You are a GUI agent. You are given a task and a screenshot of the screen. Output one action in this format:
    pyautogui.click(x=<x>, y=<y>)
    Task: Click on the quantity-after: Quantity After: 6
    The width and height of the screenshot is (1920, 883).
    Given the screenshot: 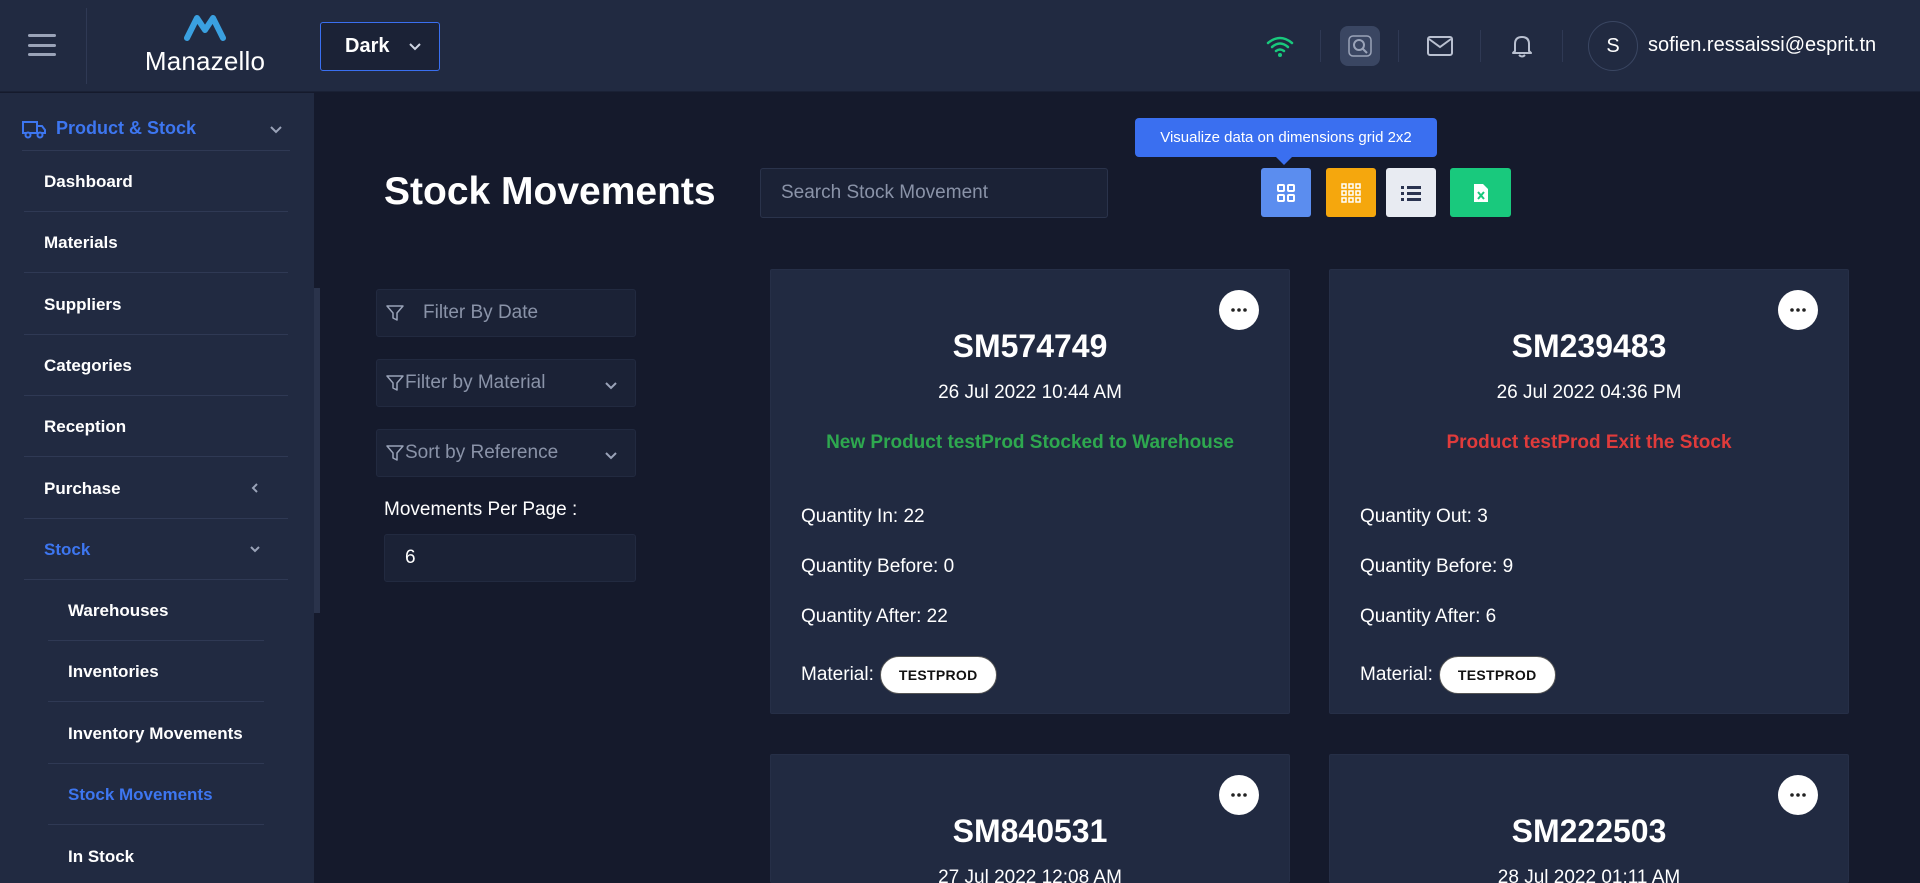 What is the action you would take?
    pyautogui.click(x=1428, y=616)
    